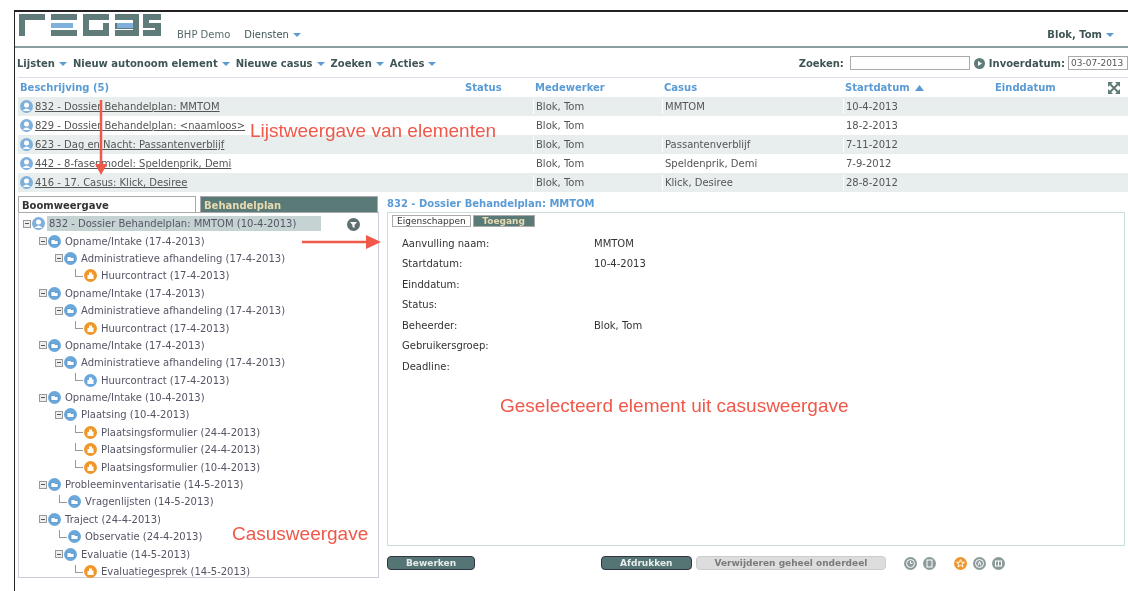 This screenshot has width=1128, height=591. Describe the element at coordinates (930, 563) in the screenshot. I see `document-icon` at that location.